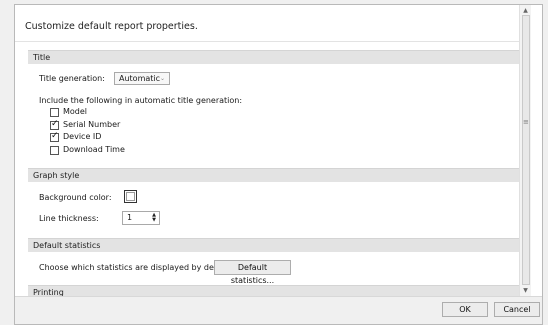 This screenshot has height=325, width=548. I want to click on section-printing-header: Printing, so click(275, 290).